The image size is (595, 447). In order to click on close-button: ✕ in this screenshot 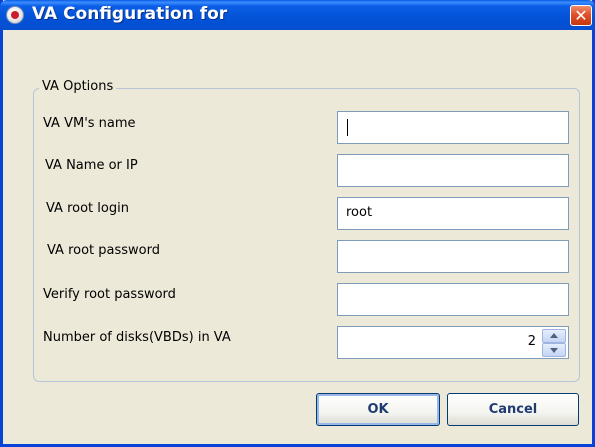, I will do `click(581, 15)`.